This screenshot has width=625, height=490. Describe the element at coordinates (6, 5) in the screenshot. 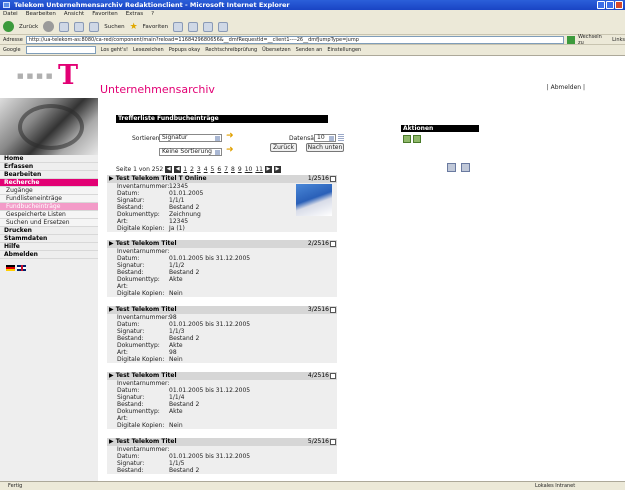

I see `ie-icon` at that location.